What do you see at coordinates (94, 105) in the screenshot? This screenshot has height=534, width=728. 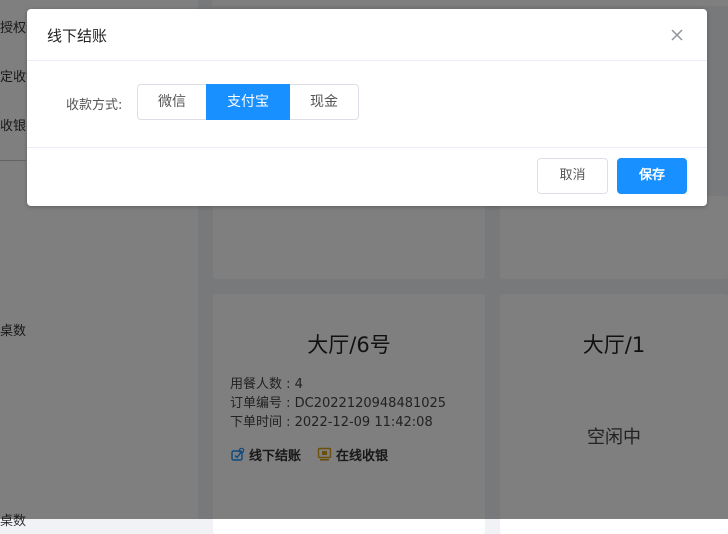 I see `payment-method-label: 收款方式:` at bounding box center [94, 105].